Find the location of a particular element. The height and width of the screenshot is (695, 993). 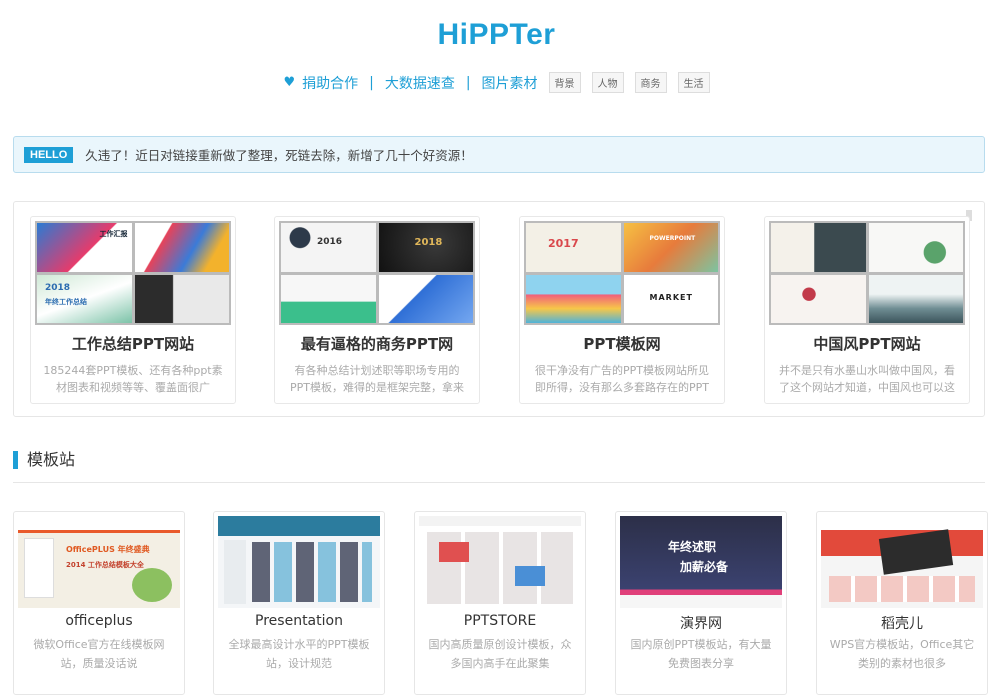

featured-title: 工作总结PPT网站 is located at coordinates (133, 344).